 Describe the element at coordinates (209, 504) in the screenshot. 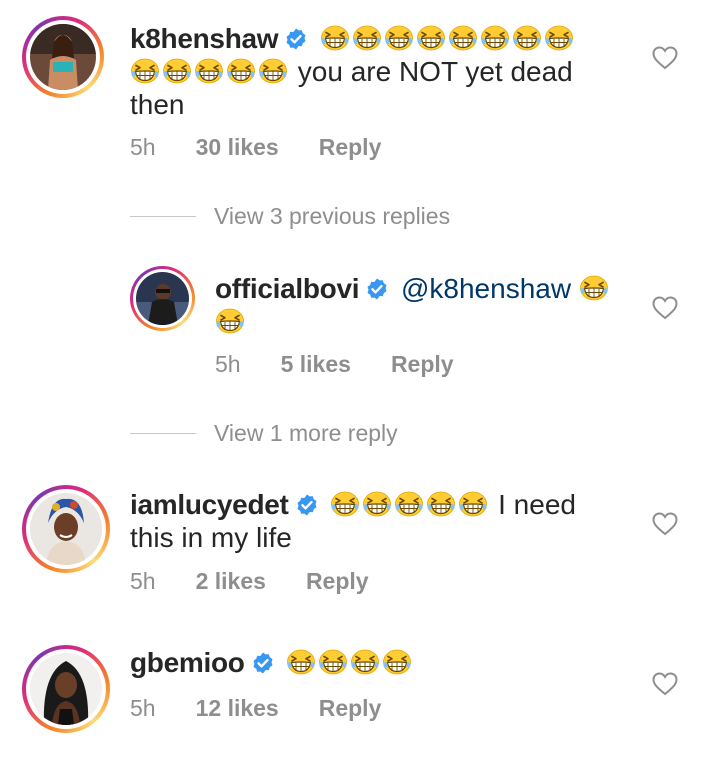

I see `username: iamlucyedet` at that location.